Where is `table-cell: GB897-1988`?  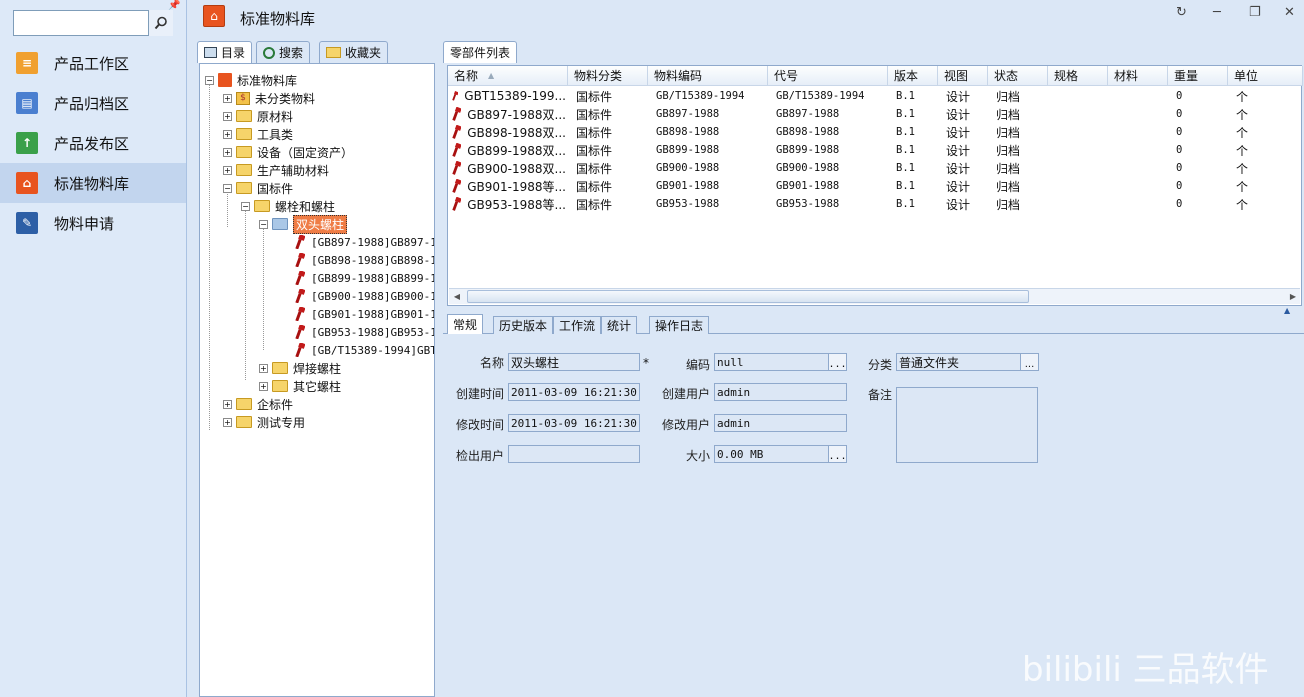 table-cell: GB897-1988 is located at coordinates (688, 114).